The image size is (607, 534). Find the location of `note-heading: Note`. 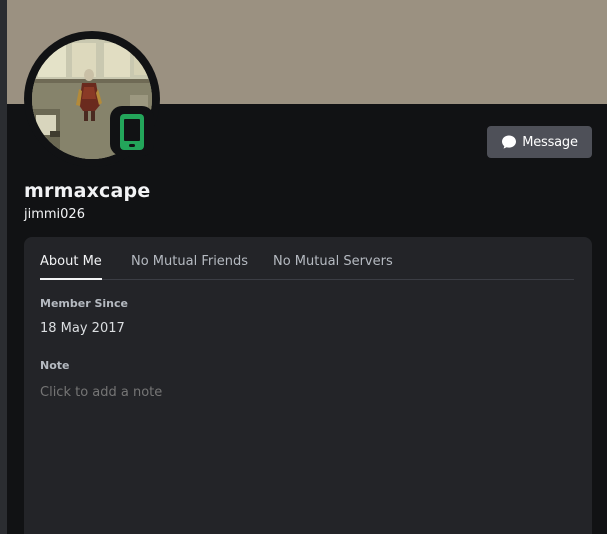

note-heading: Note is located at coordinates (55, 365).